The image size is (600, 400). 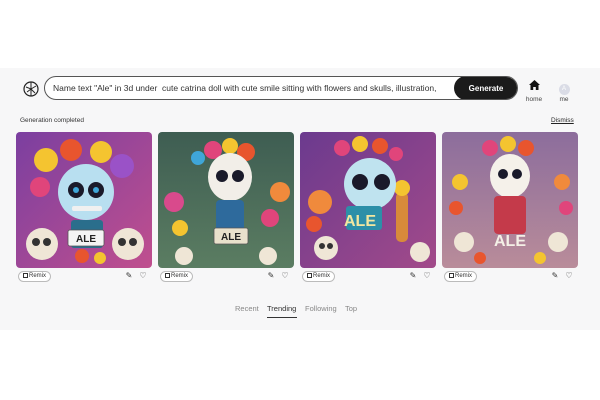 I want to click on brain-logo-icon, so click(x=31, y=89).